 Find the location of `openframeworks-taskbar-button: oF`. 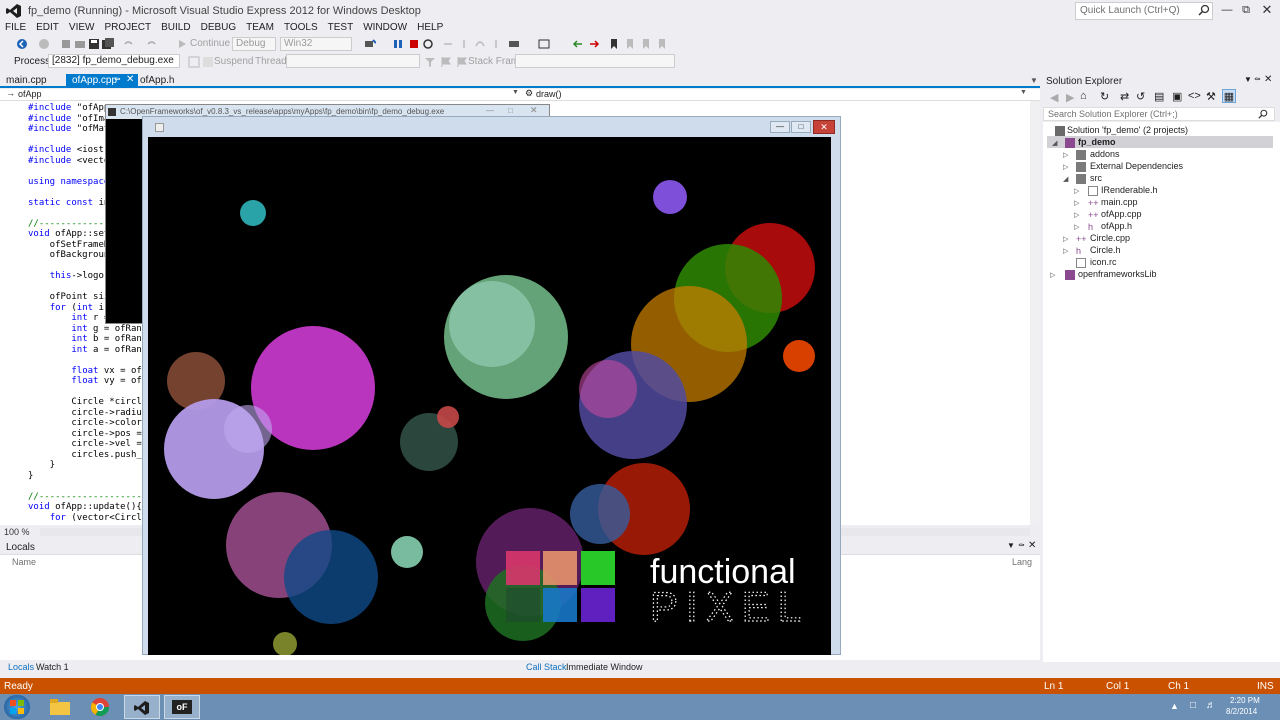

openframeworks-taskbar-button: oF is located at coordinates (182, 707).